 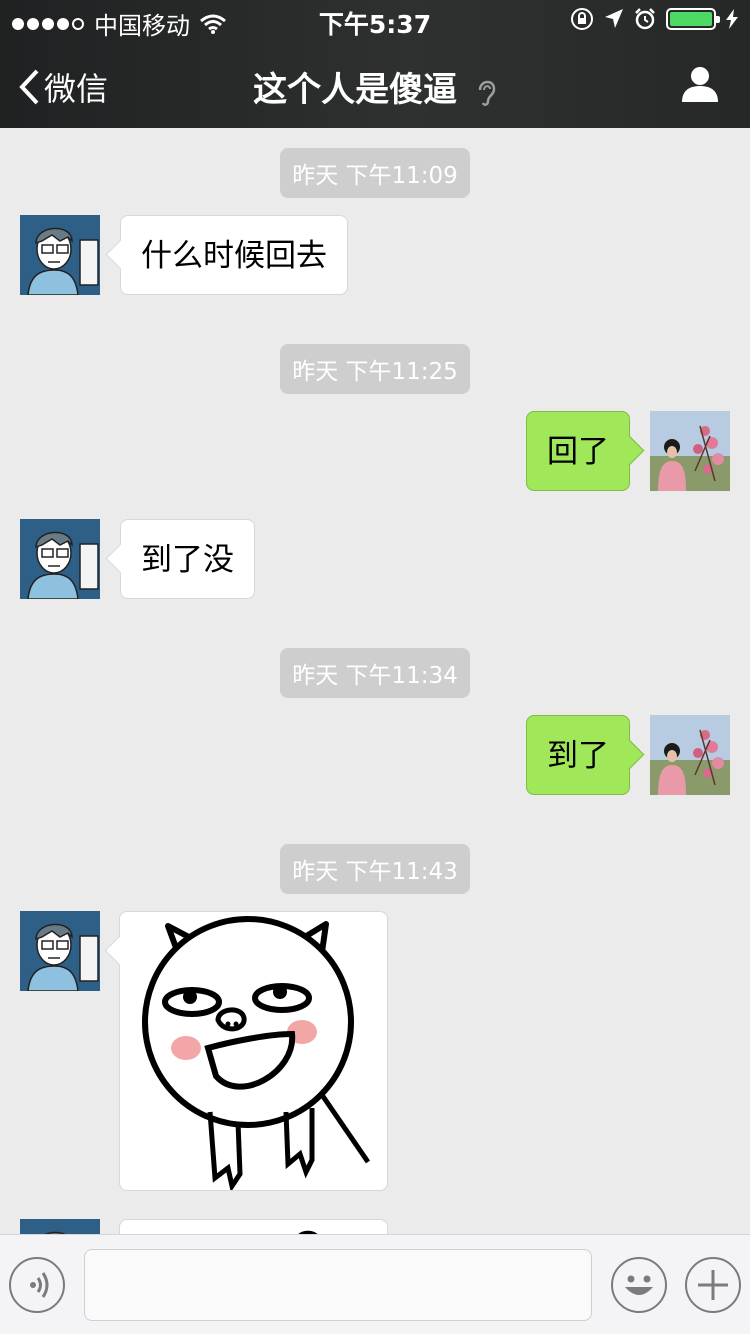 I want to click on ear-icon, so click(x=487, y=93).